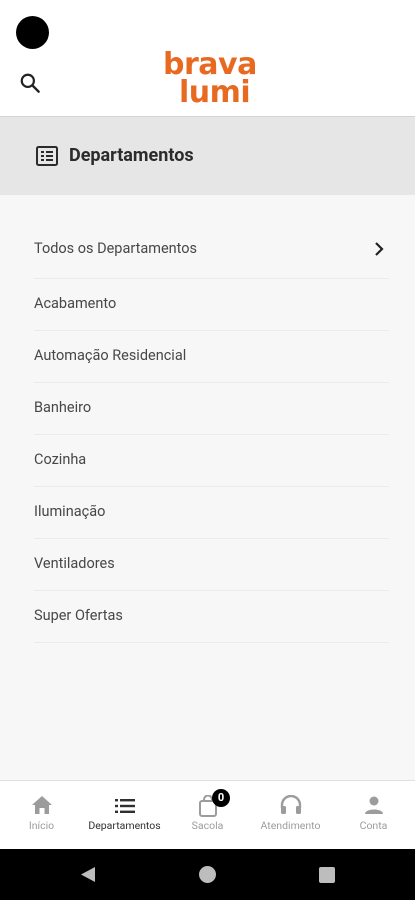 Image resolution: width=415 pixels, height=900 pixels. I want to click on nav-tab-inicio: Início, so click(41, 815).